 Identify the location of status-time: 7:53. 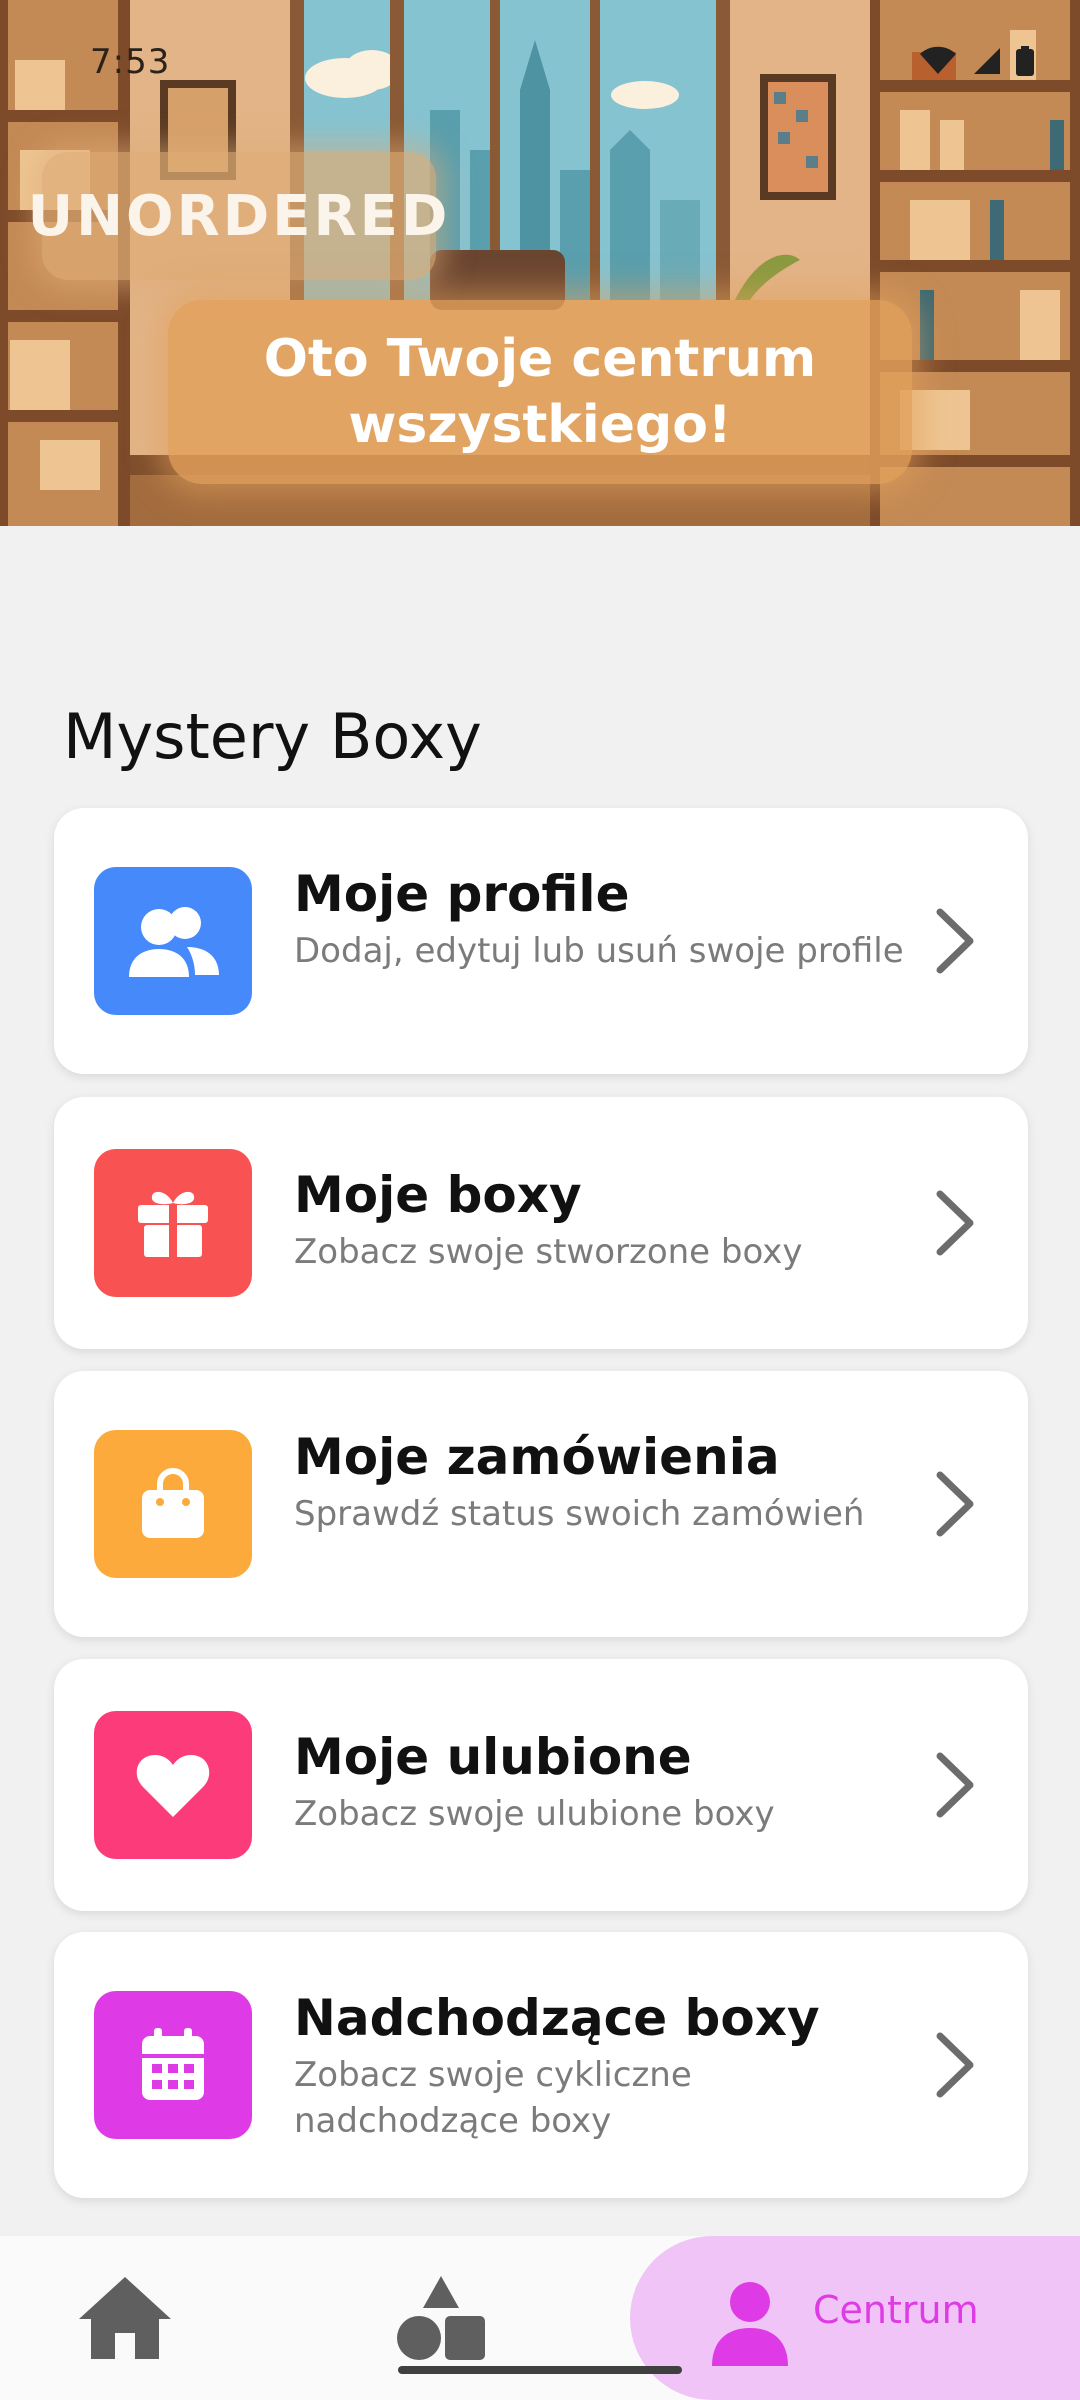
(130, 62).